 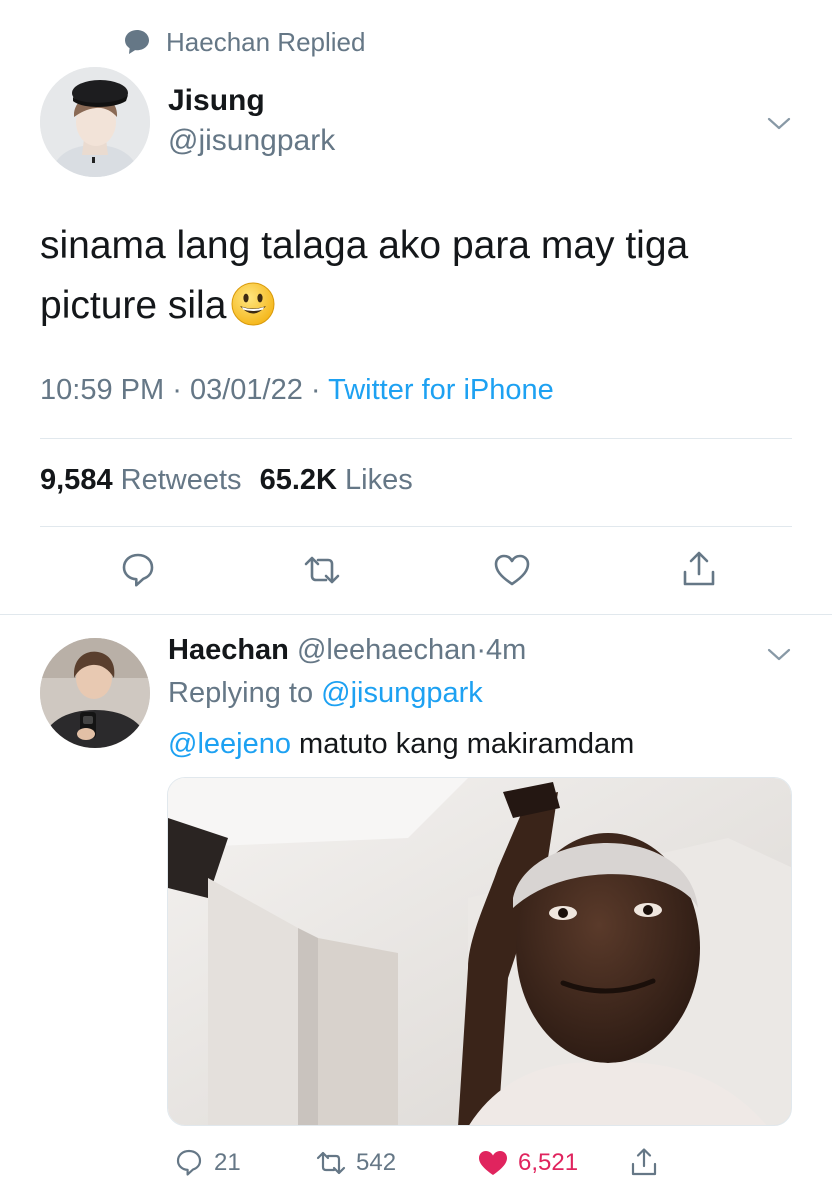 What do you see at coordinates (506, 650) in the screenshot?
I see `reply-time: 4m` at bounding box center [506, 650].